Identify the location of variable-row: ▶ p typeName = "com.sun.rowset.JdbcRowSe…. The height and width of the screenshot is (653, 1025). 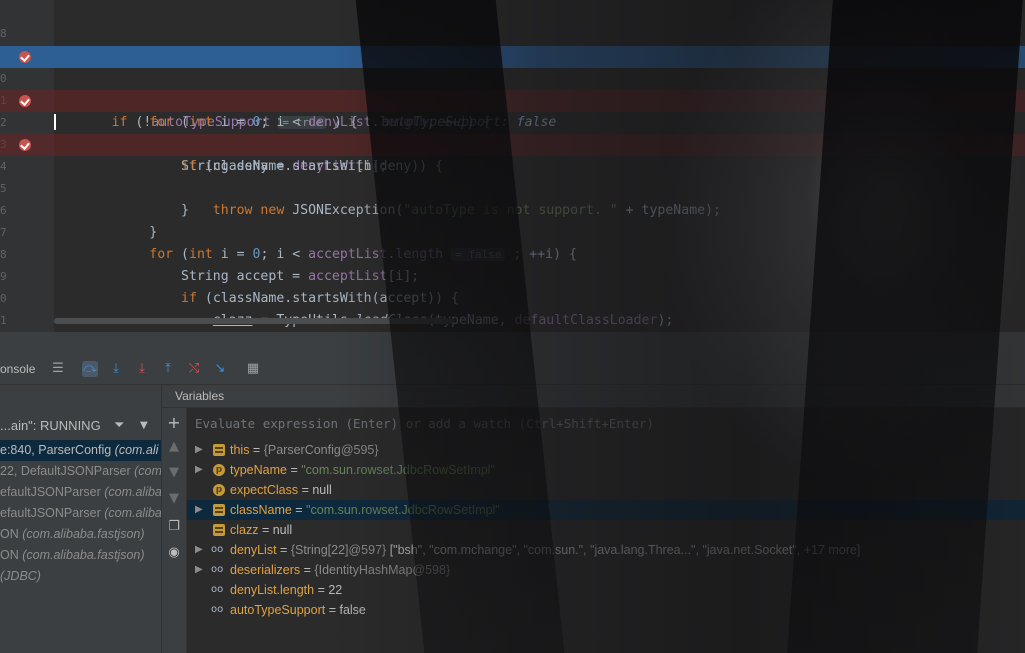
(606, 470).